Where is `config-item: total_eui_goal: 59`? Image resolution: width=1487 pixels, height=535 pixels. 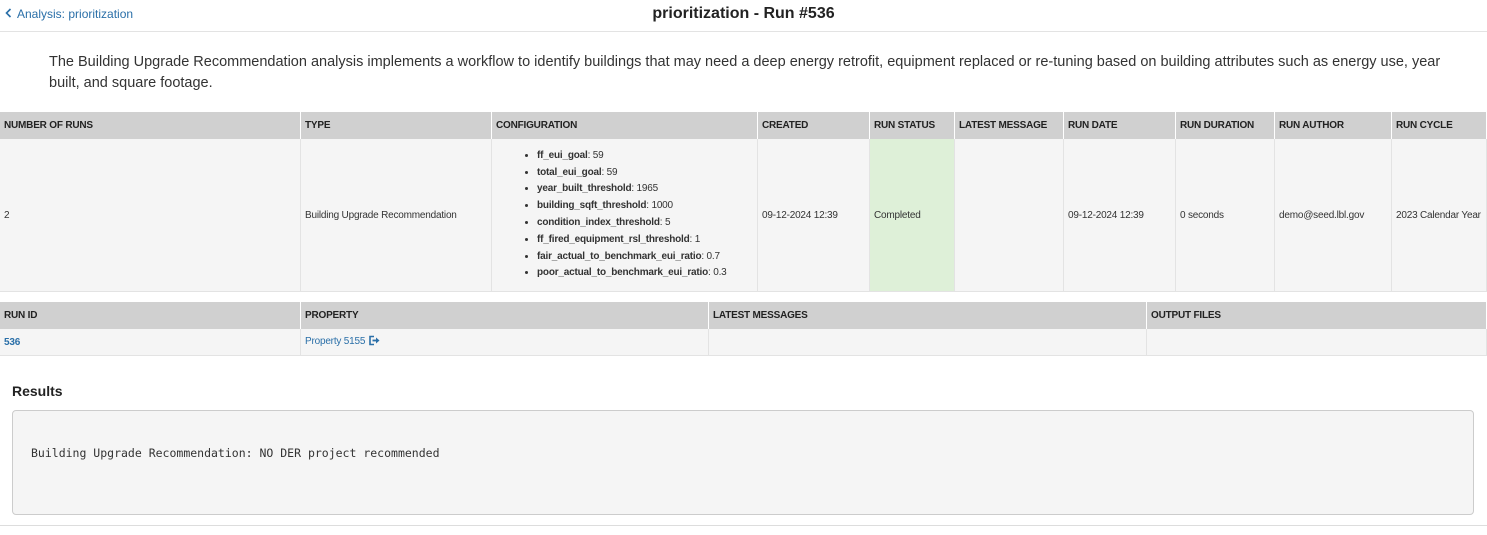
config-item: total_eui_goal: 59 is located at coordinates (647, 173).